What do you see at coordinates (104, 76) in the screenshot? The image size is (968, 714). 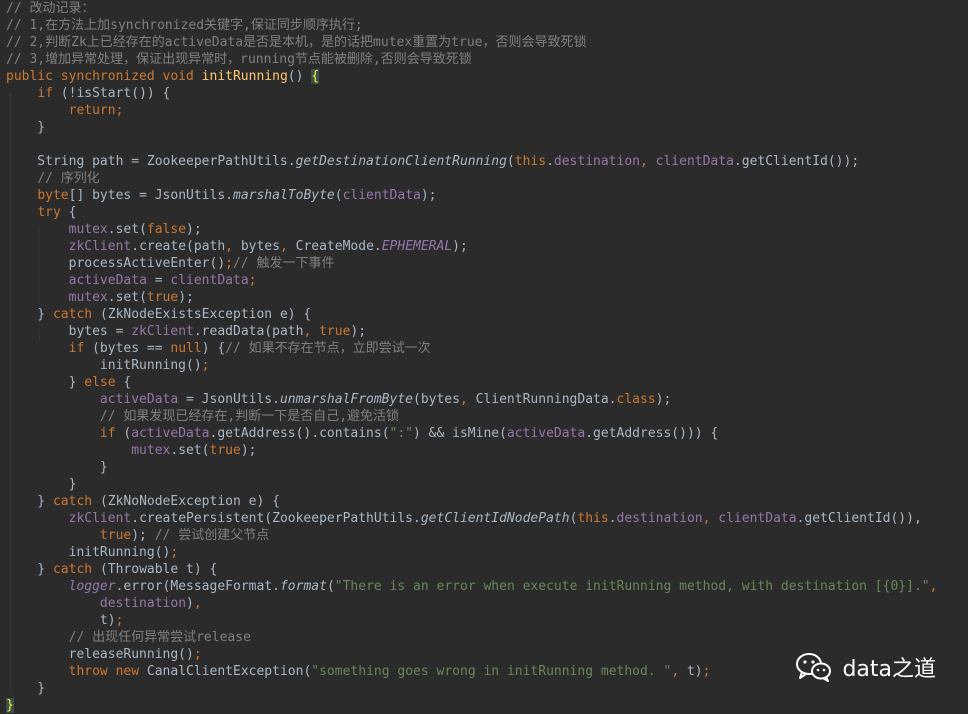 I see `keyword-token: public synchronized void` at bounding box center [104, 76].